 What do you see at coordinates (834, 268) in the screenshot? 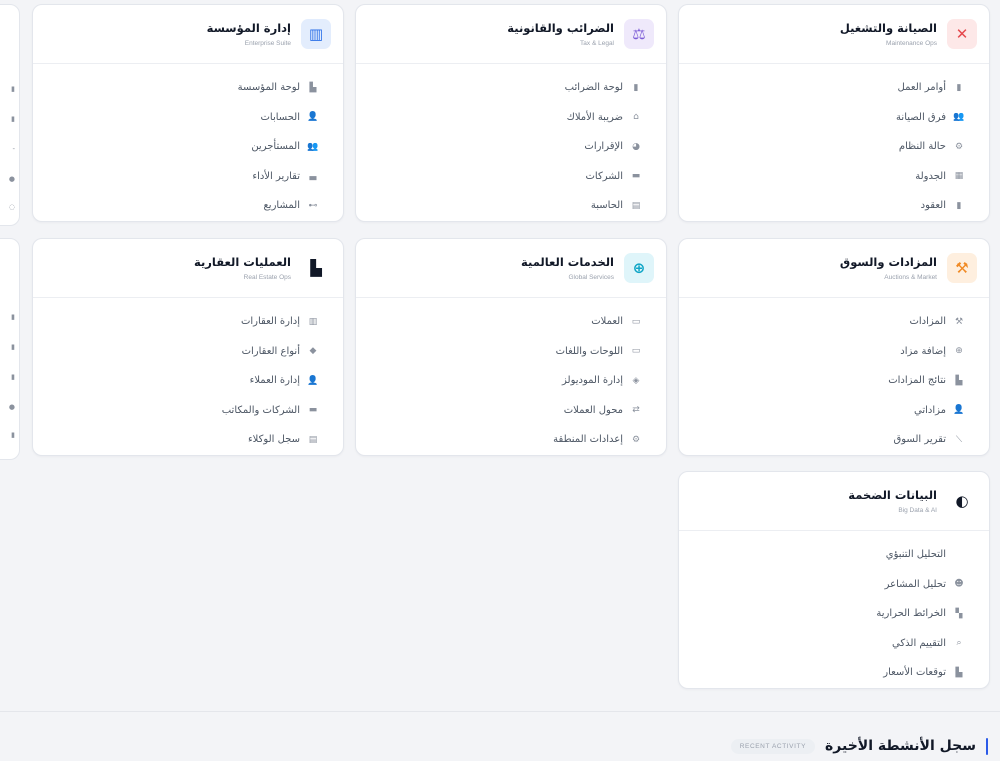
I see `card-header: ⚒ المزادات والسوق Auctions & Market` at bounding box center [834, 268].